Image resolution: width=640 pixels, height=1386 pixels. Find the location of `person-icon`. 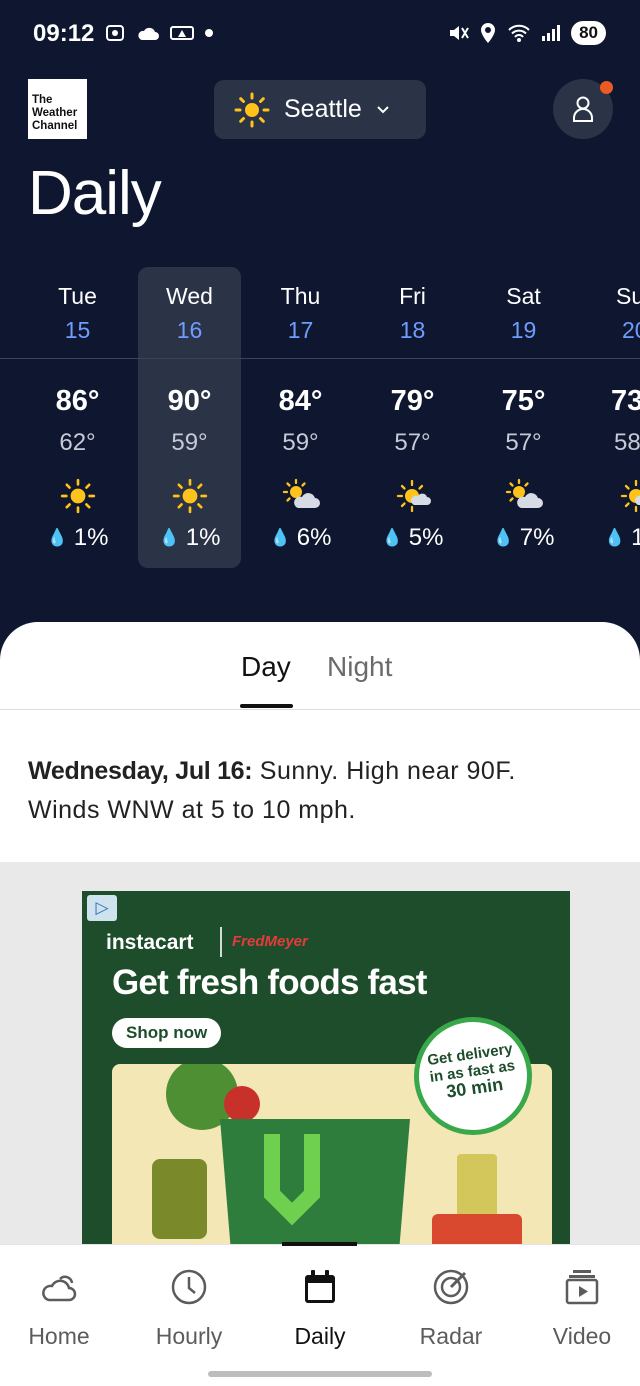

person-icon is located at coordinates (583, 109).